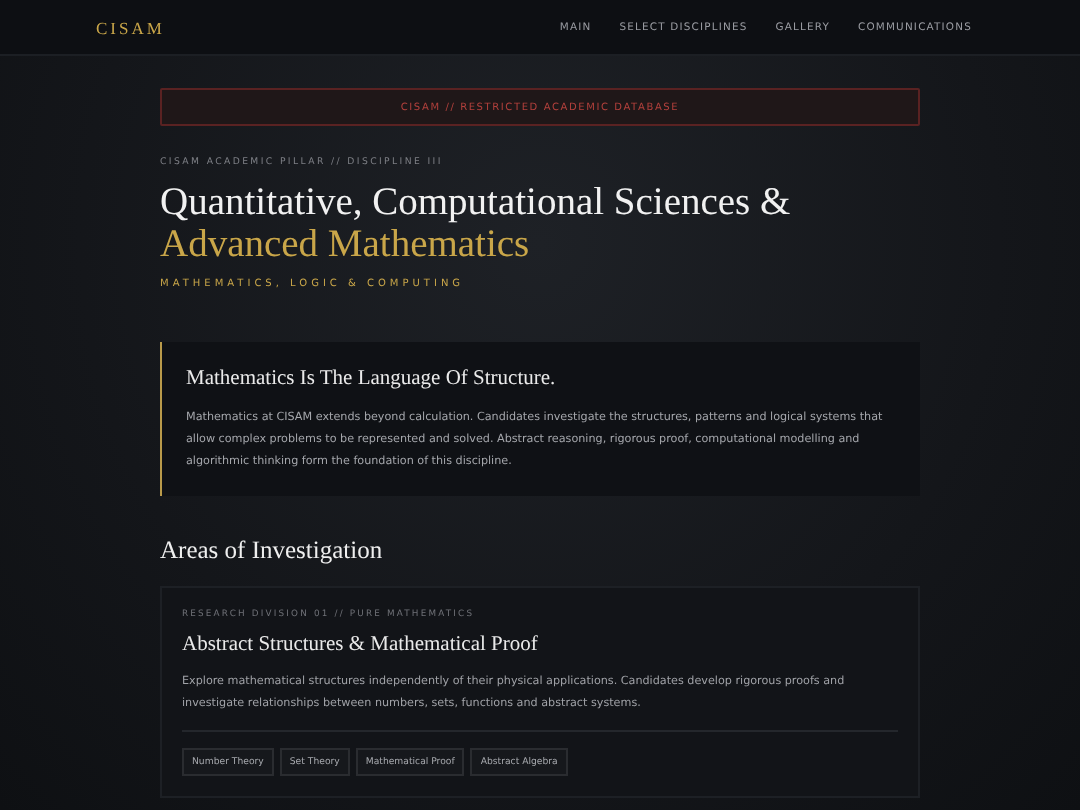 The image size is (1080, 810). I want to click on card-title: Abstract Structures & Mathematical Proof, so click(361, 645).